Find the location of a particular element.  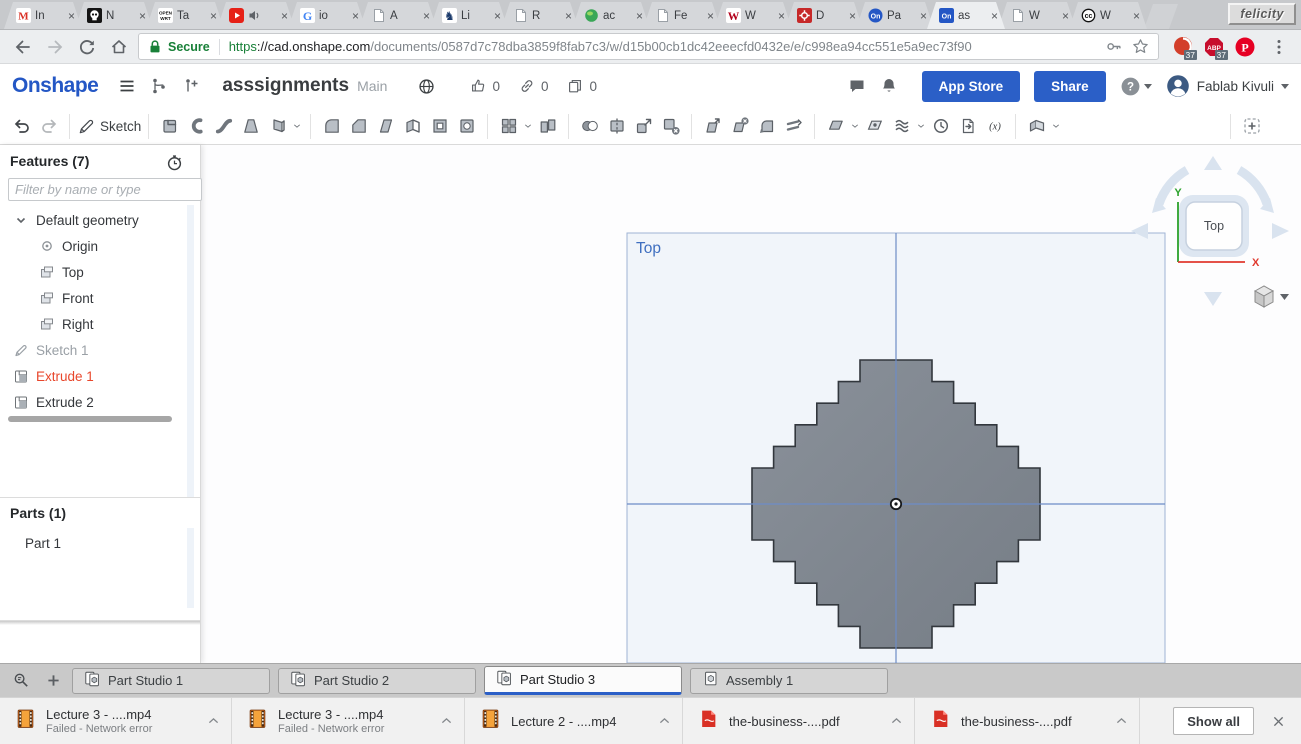

rotate-down-arrow is located at coordinates (1213, 299).